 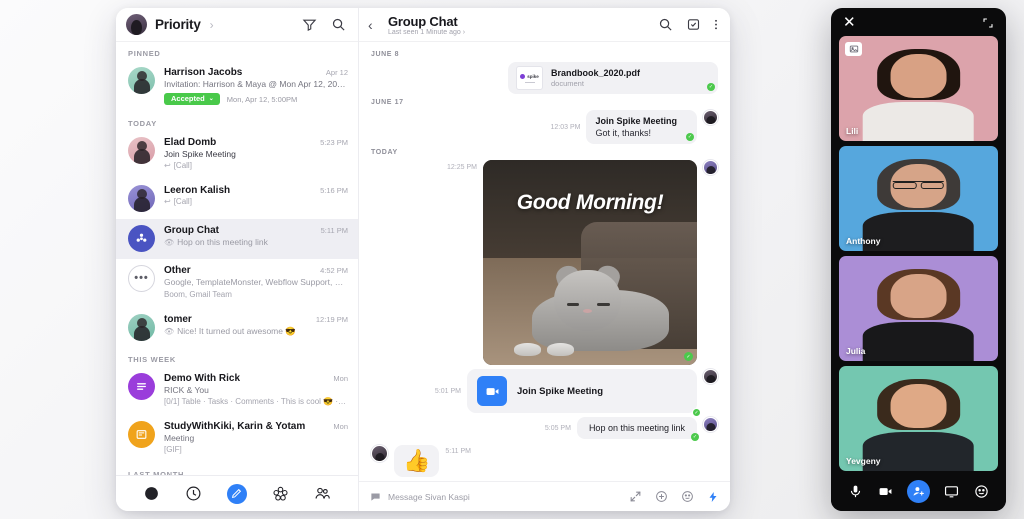 I want to click on avatar: •••, so click(x=141, y=279).